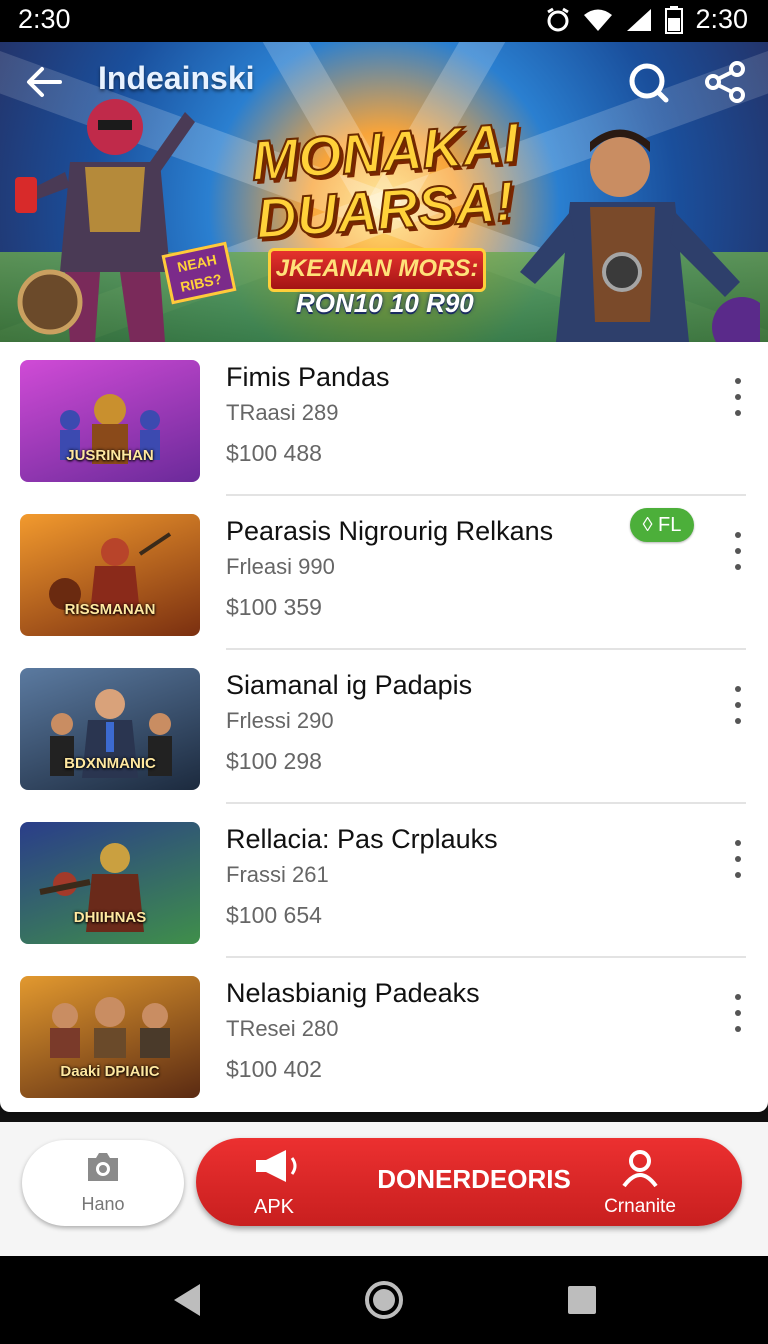 The height and width of the screenshot is (1344, 768). I want to click on game-price: $100 298, so click(274, 761).